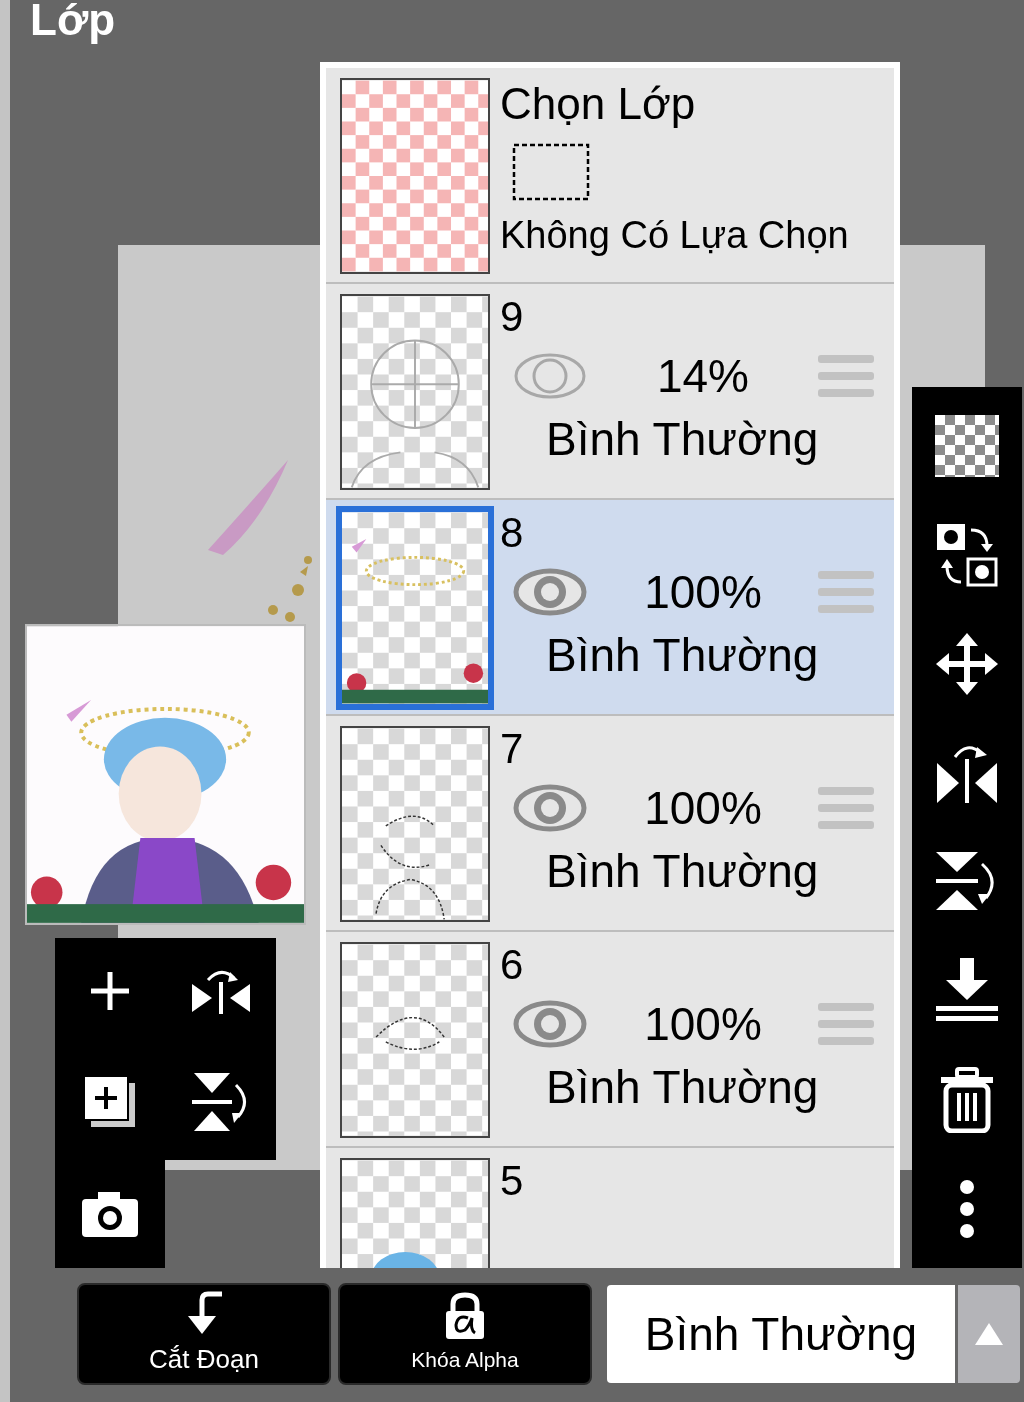 This screenshot has height=1402, width=1024. I want to click on layer-title: Chọn Lớp, so click(598, 104).